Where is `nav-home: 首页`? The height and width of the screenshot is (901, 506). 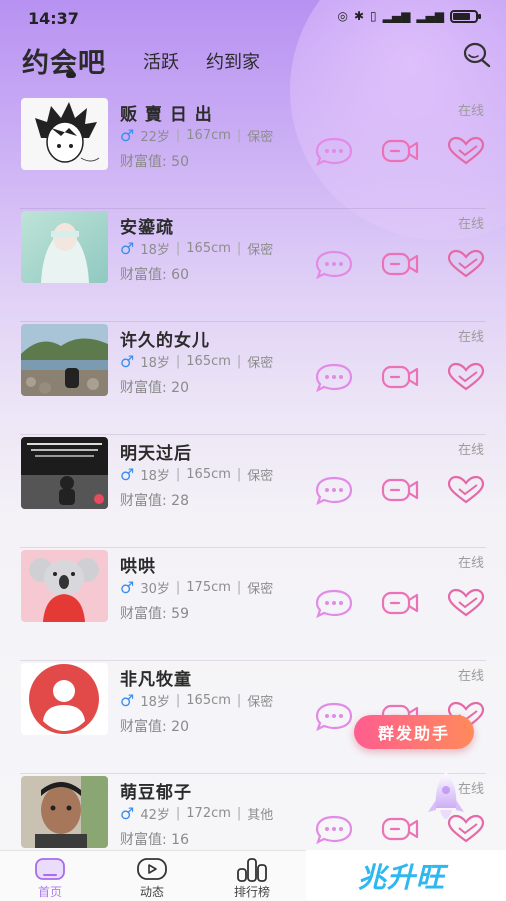 nav-home: 首页 is located at coordinates (50, 876).